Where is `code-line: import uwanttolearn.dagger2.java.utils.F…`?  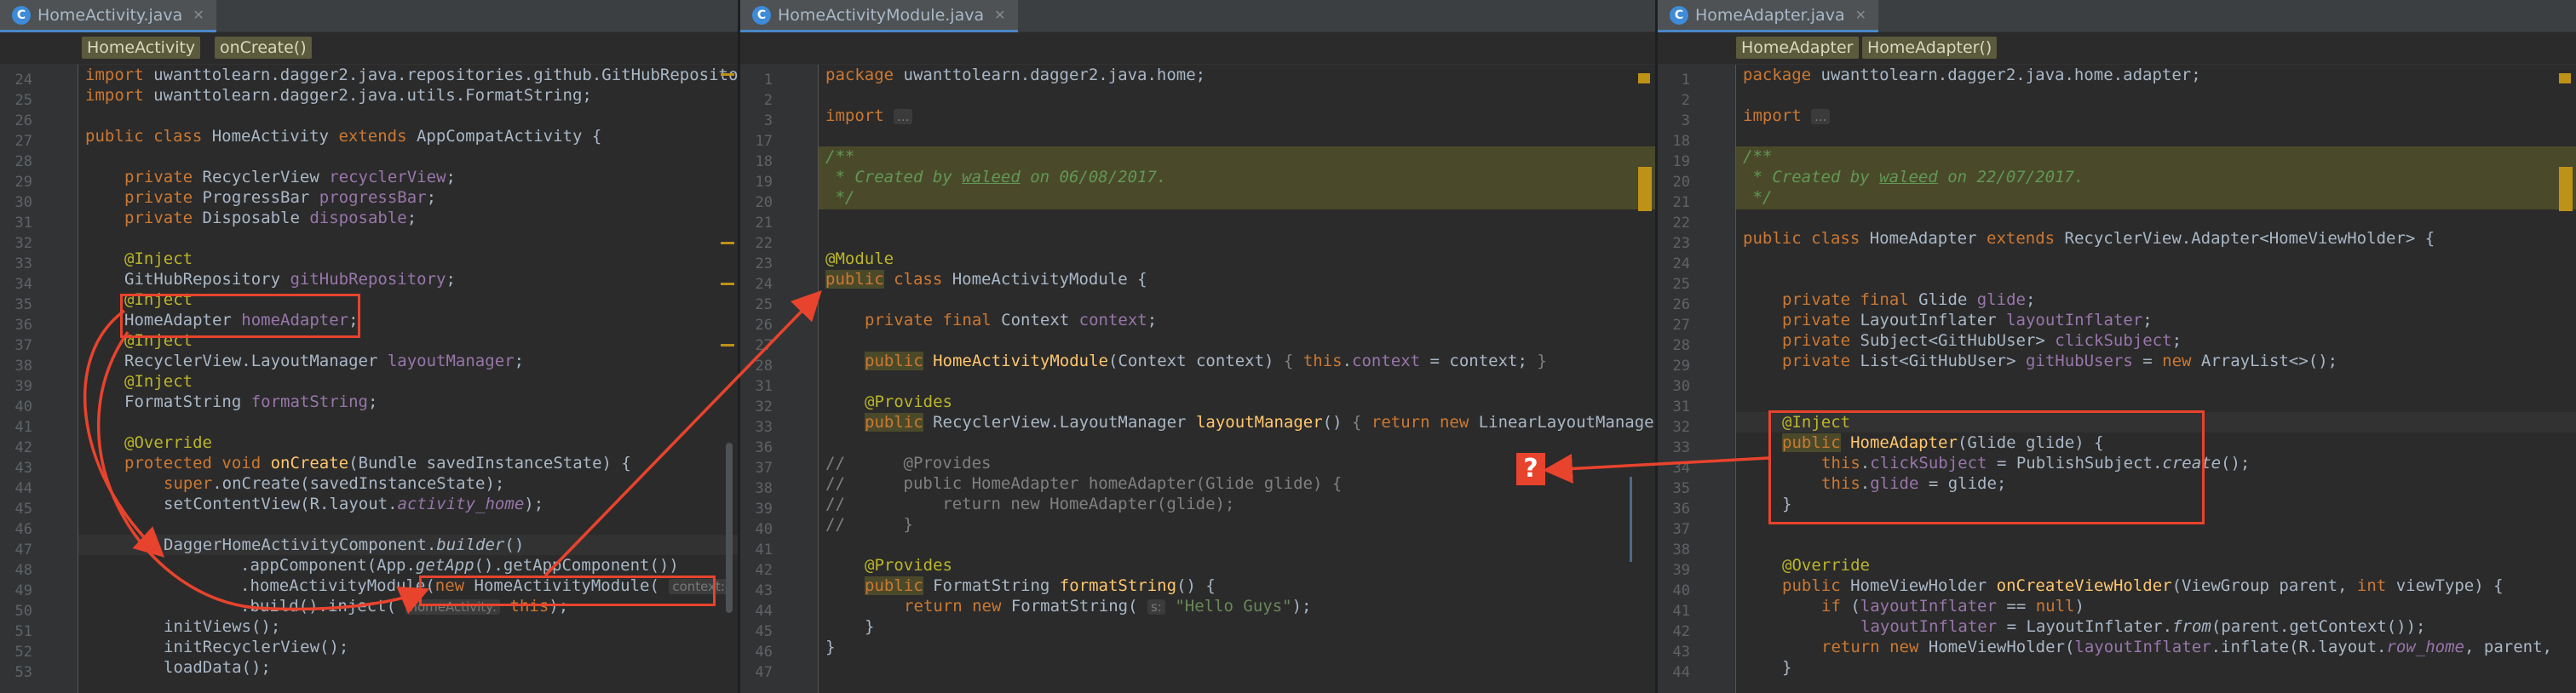
code-line: import uwanttolearn.dagger2.java.utils.F… is located at coordinates (339, 95).